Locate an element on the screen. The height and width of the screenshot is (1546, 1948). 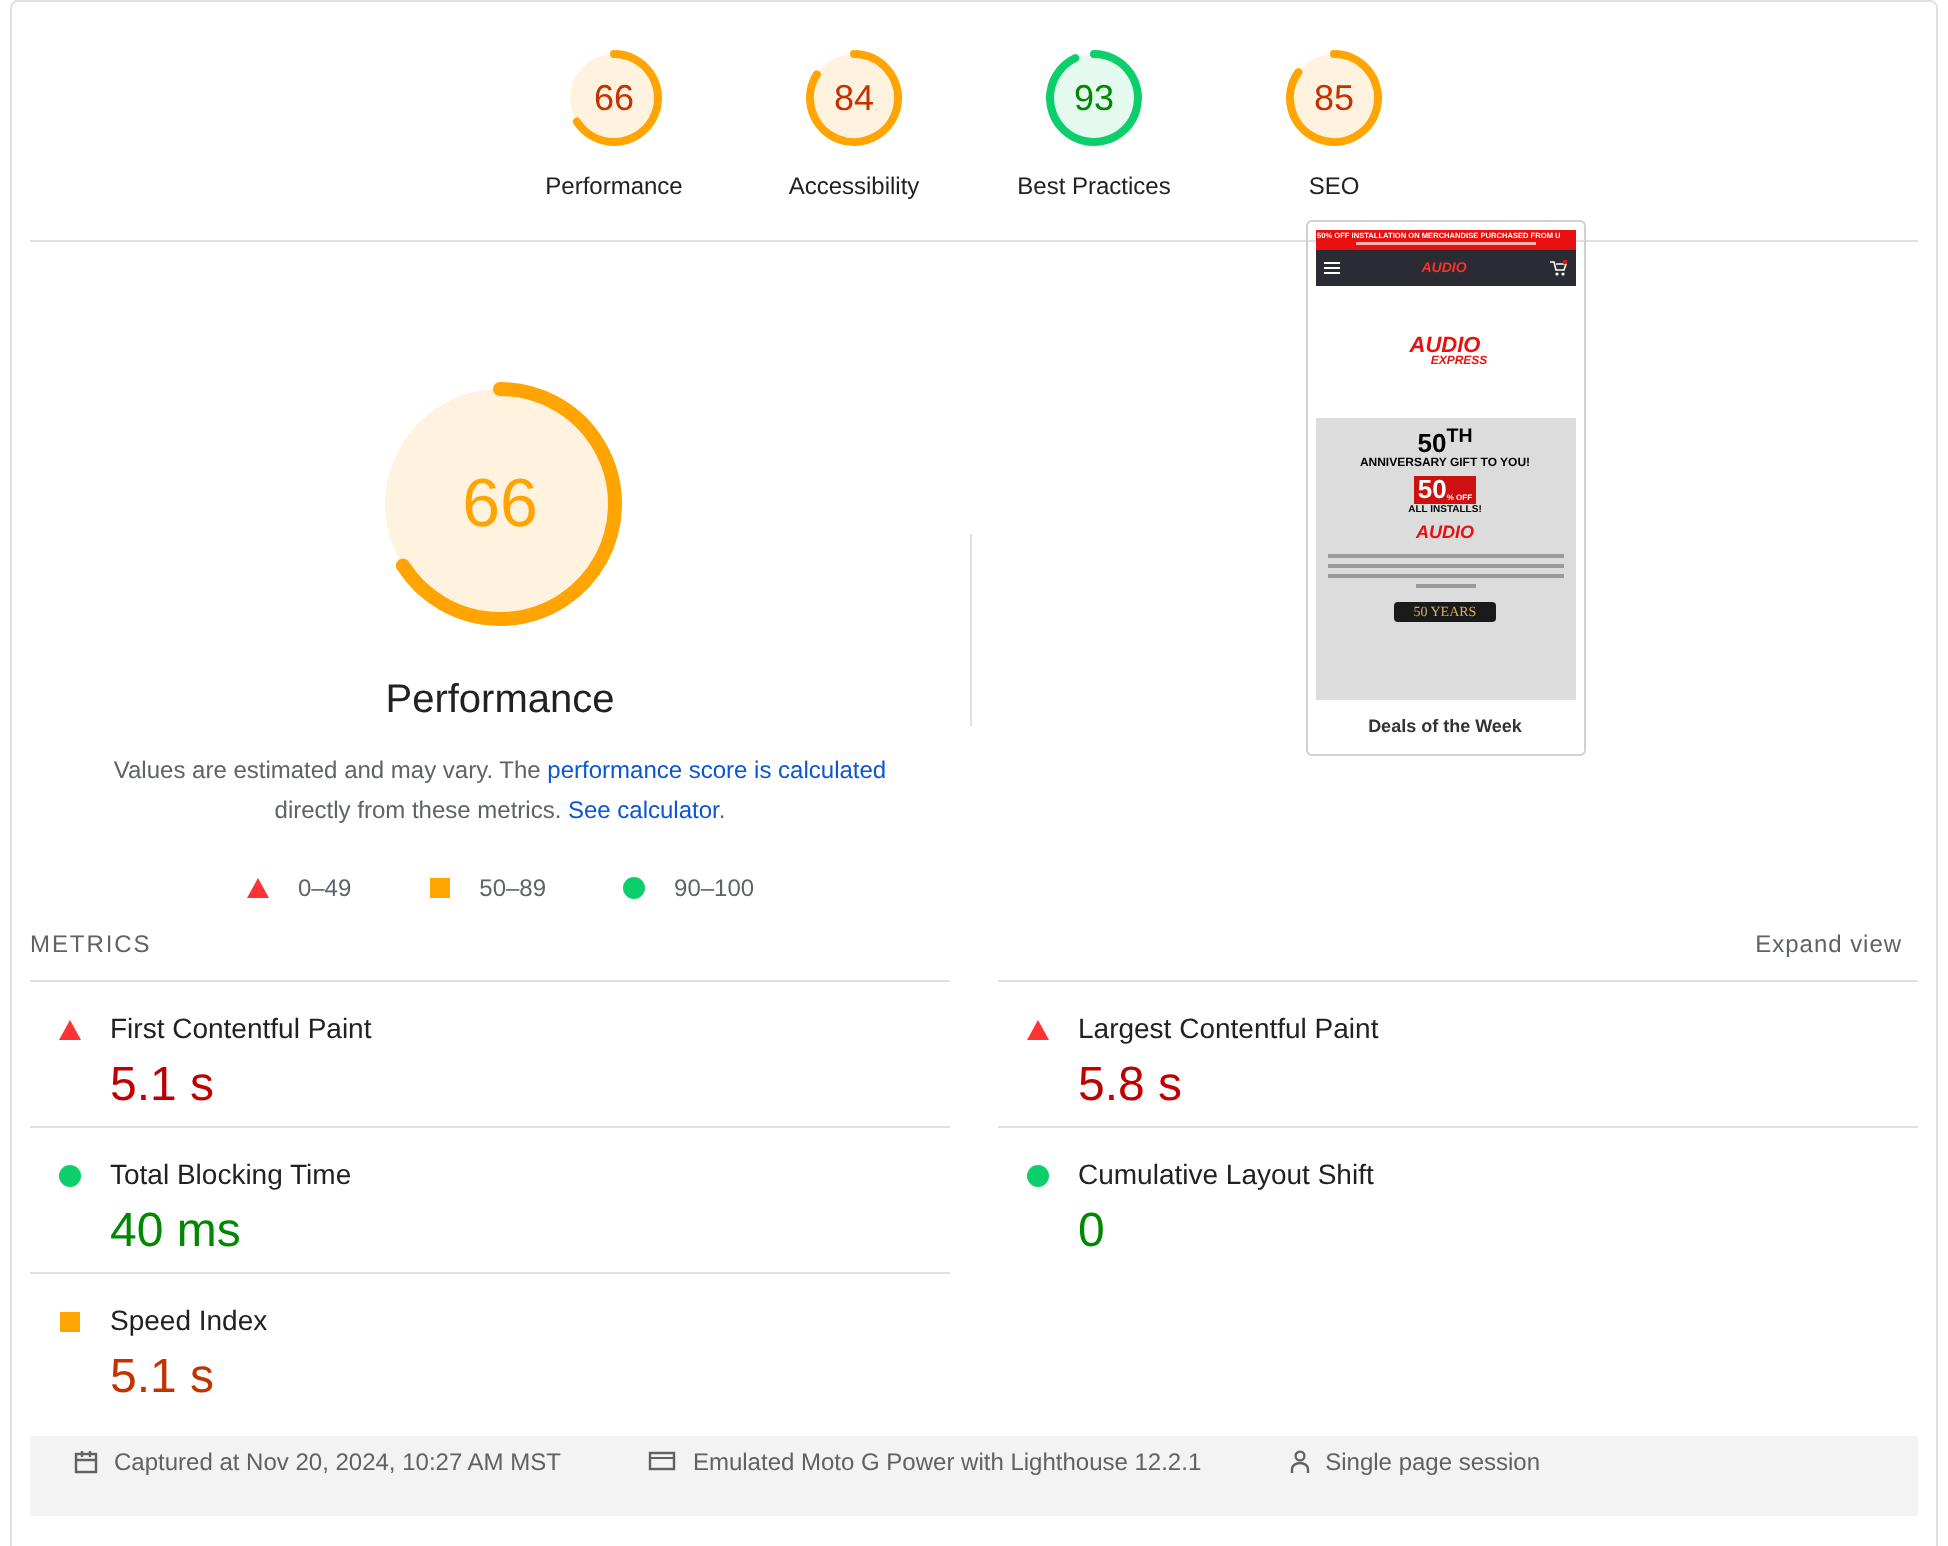
legend-label: 90–100 is located at coordinates (714, 889).